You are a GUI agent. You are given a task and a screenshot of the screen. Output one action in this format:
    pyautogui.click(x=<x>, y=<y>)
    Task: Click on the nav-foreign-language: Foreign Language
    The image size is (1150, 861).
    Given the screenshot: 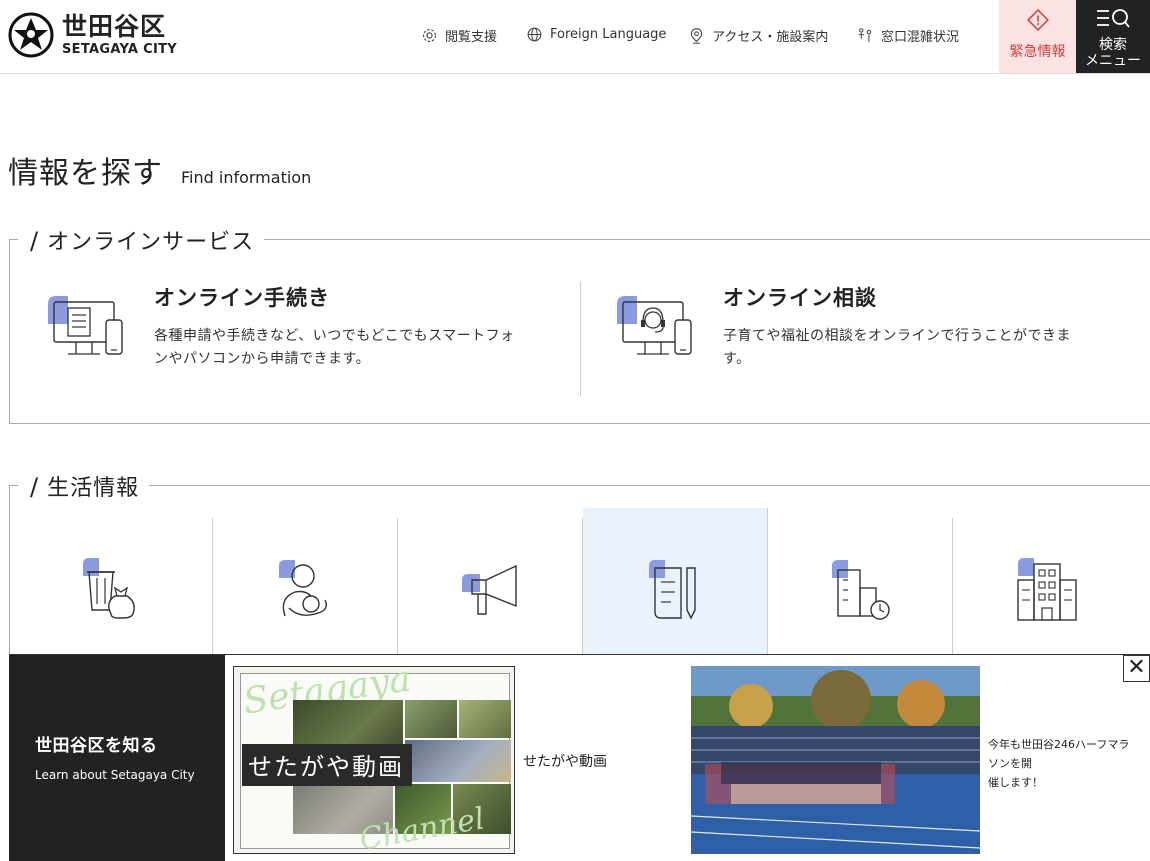 What is the action you would take?
    pyautogui.click(x=596, y=34)
    